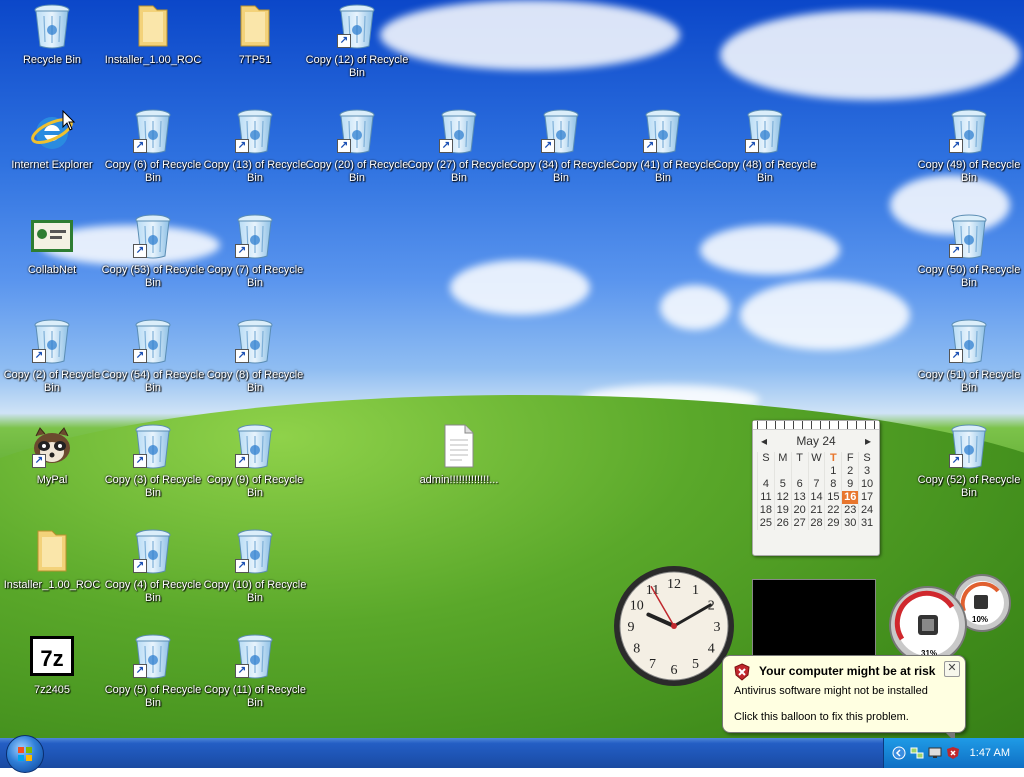  What do you see at coordinates (799, 523) in the screenshot?
I see `calendar-day: 27` at bounding box center [799, 523].